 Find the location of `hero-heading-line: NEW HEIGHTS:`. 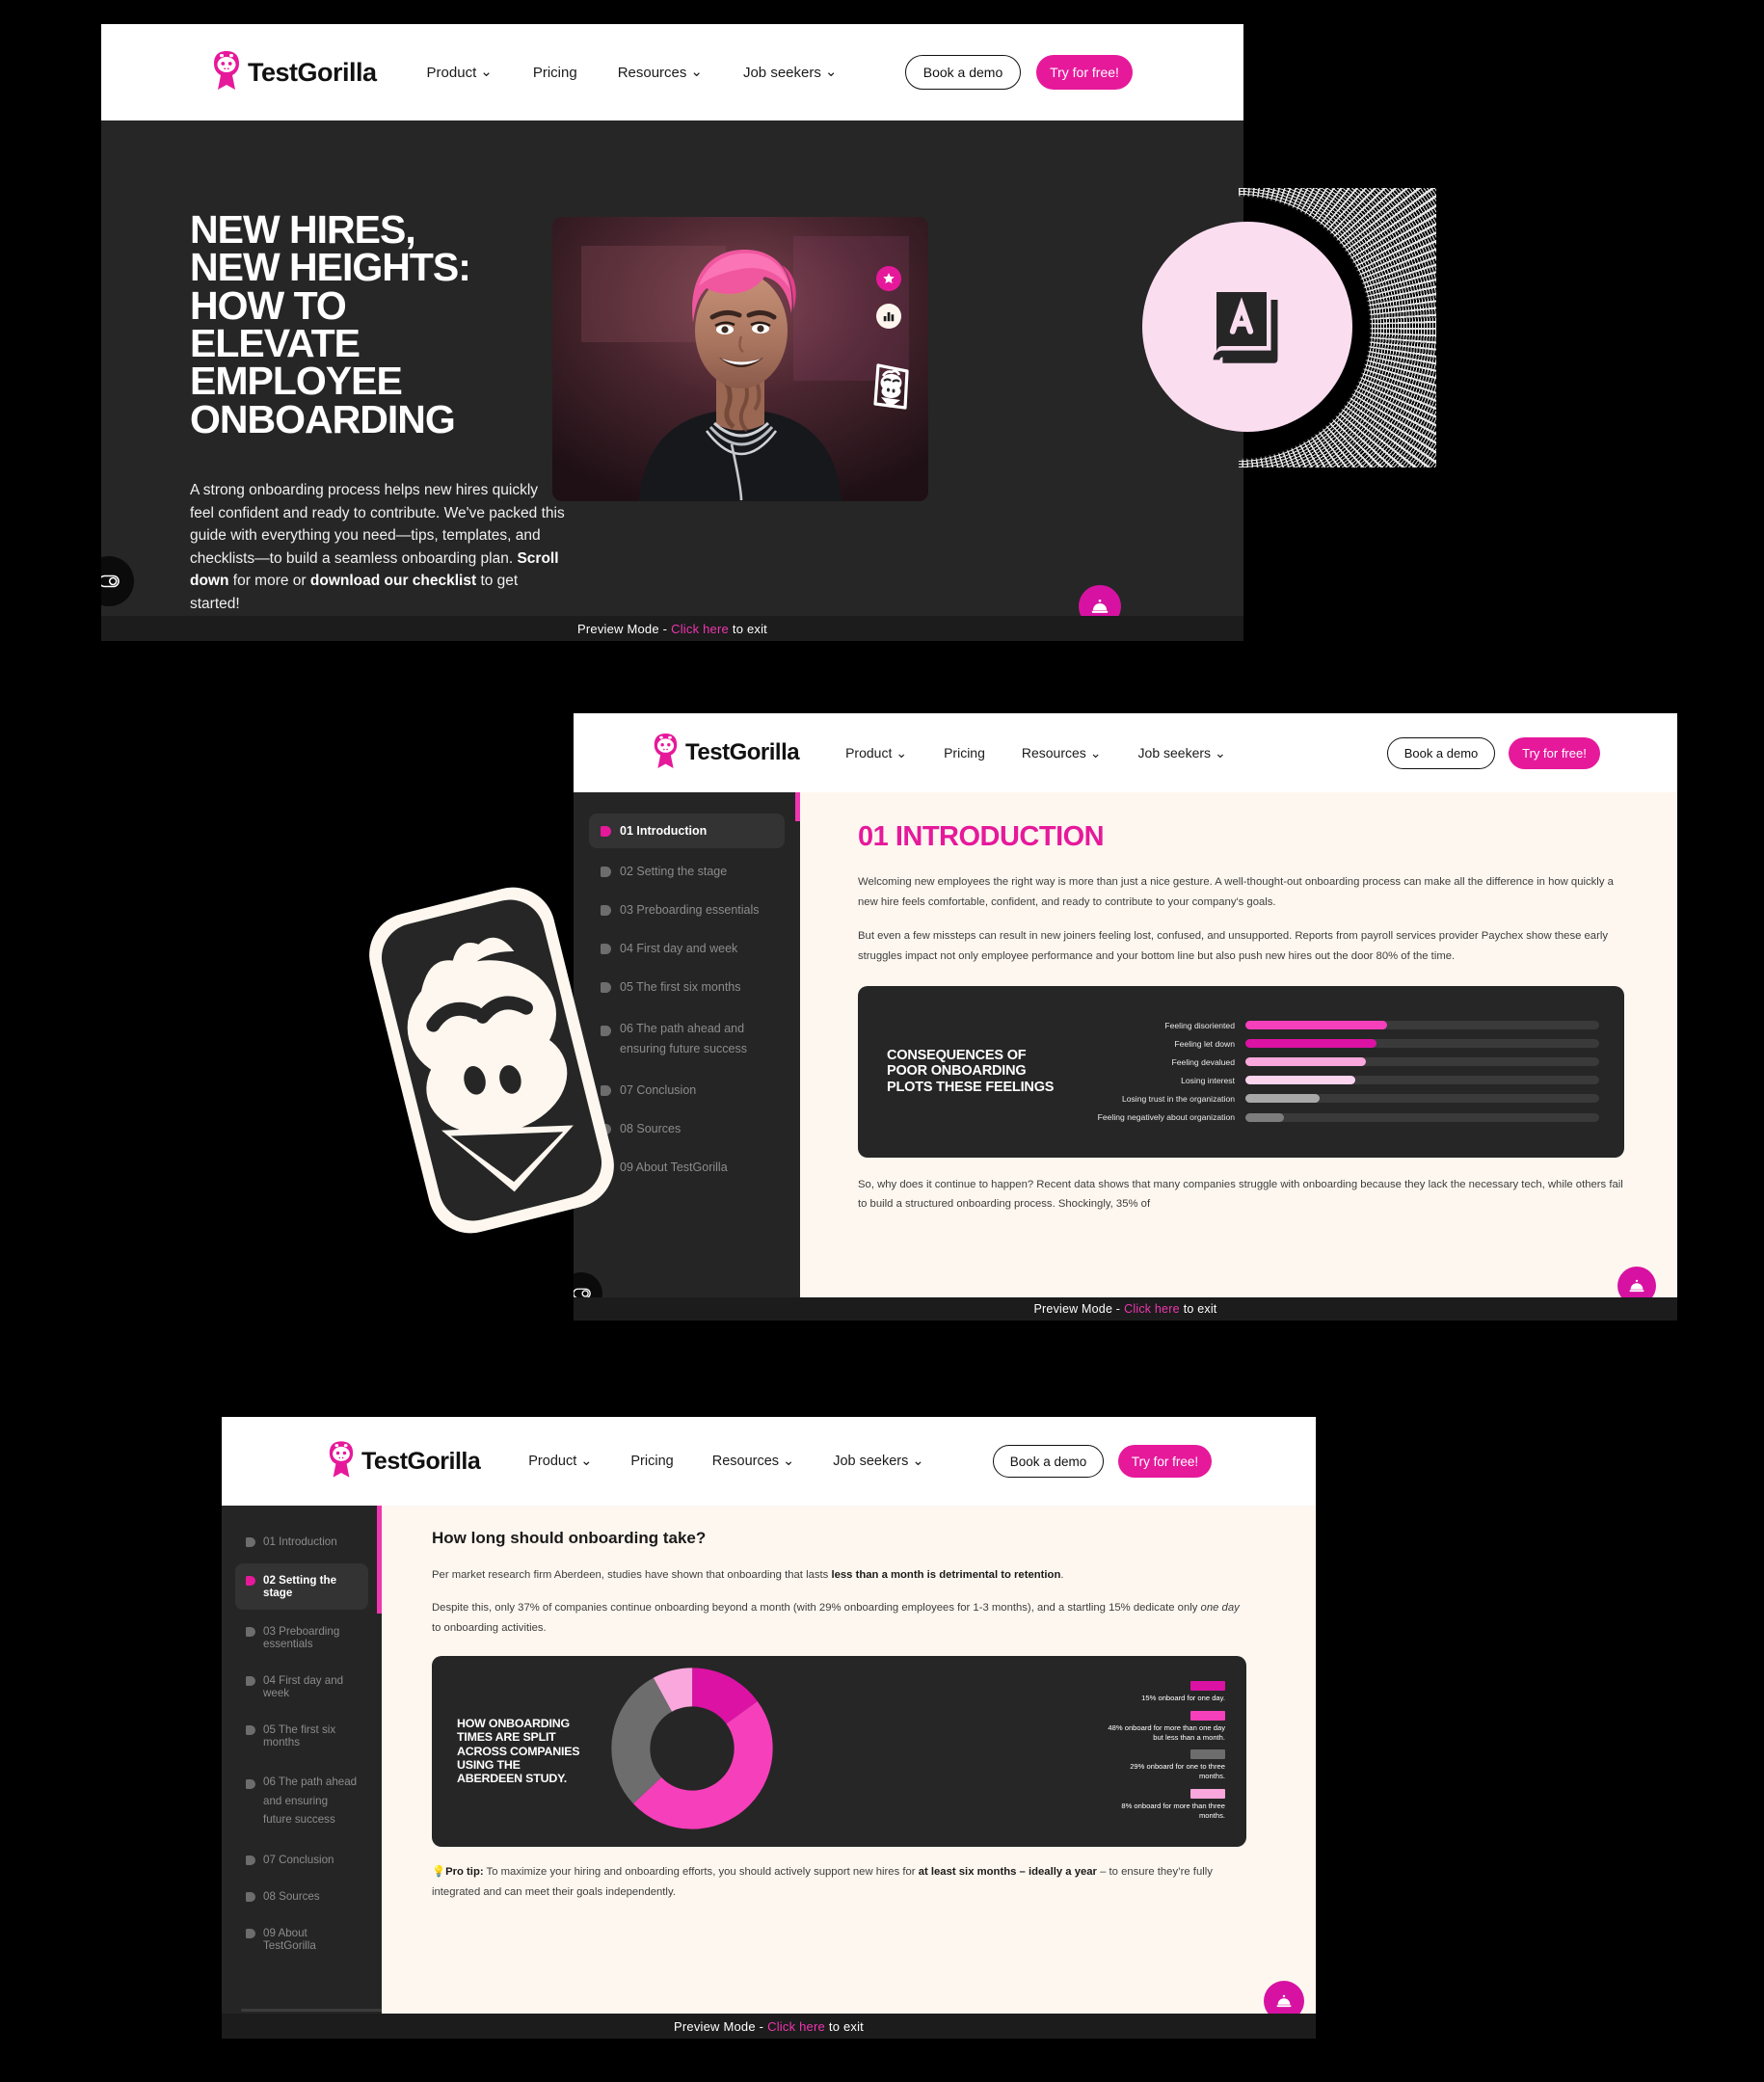

hero-heading-line: NEW HEIGHTS: is located at coordinates (330, 267).